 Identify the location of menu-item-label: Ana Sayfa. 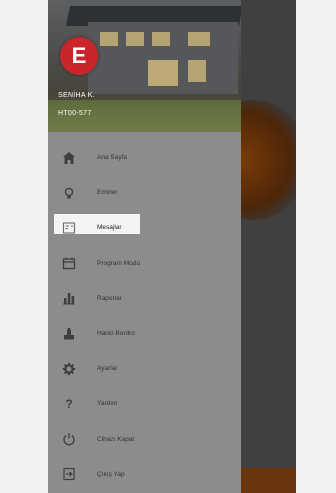
(112, 158).